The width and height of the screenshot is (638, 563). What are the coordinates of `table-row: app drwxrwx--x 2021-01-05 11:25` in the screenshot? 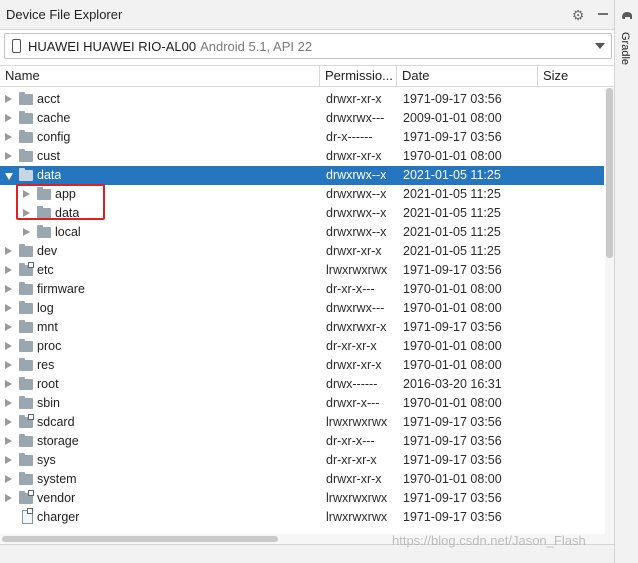 It's located at (302, 194).